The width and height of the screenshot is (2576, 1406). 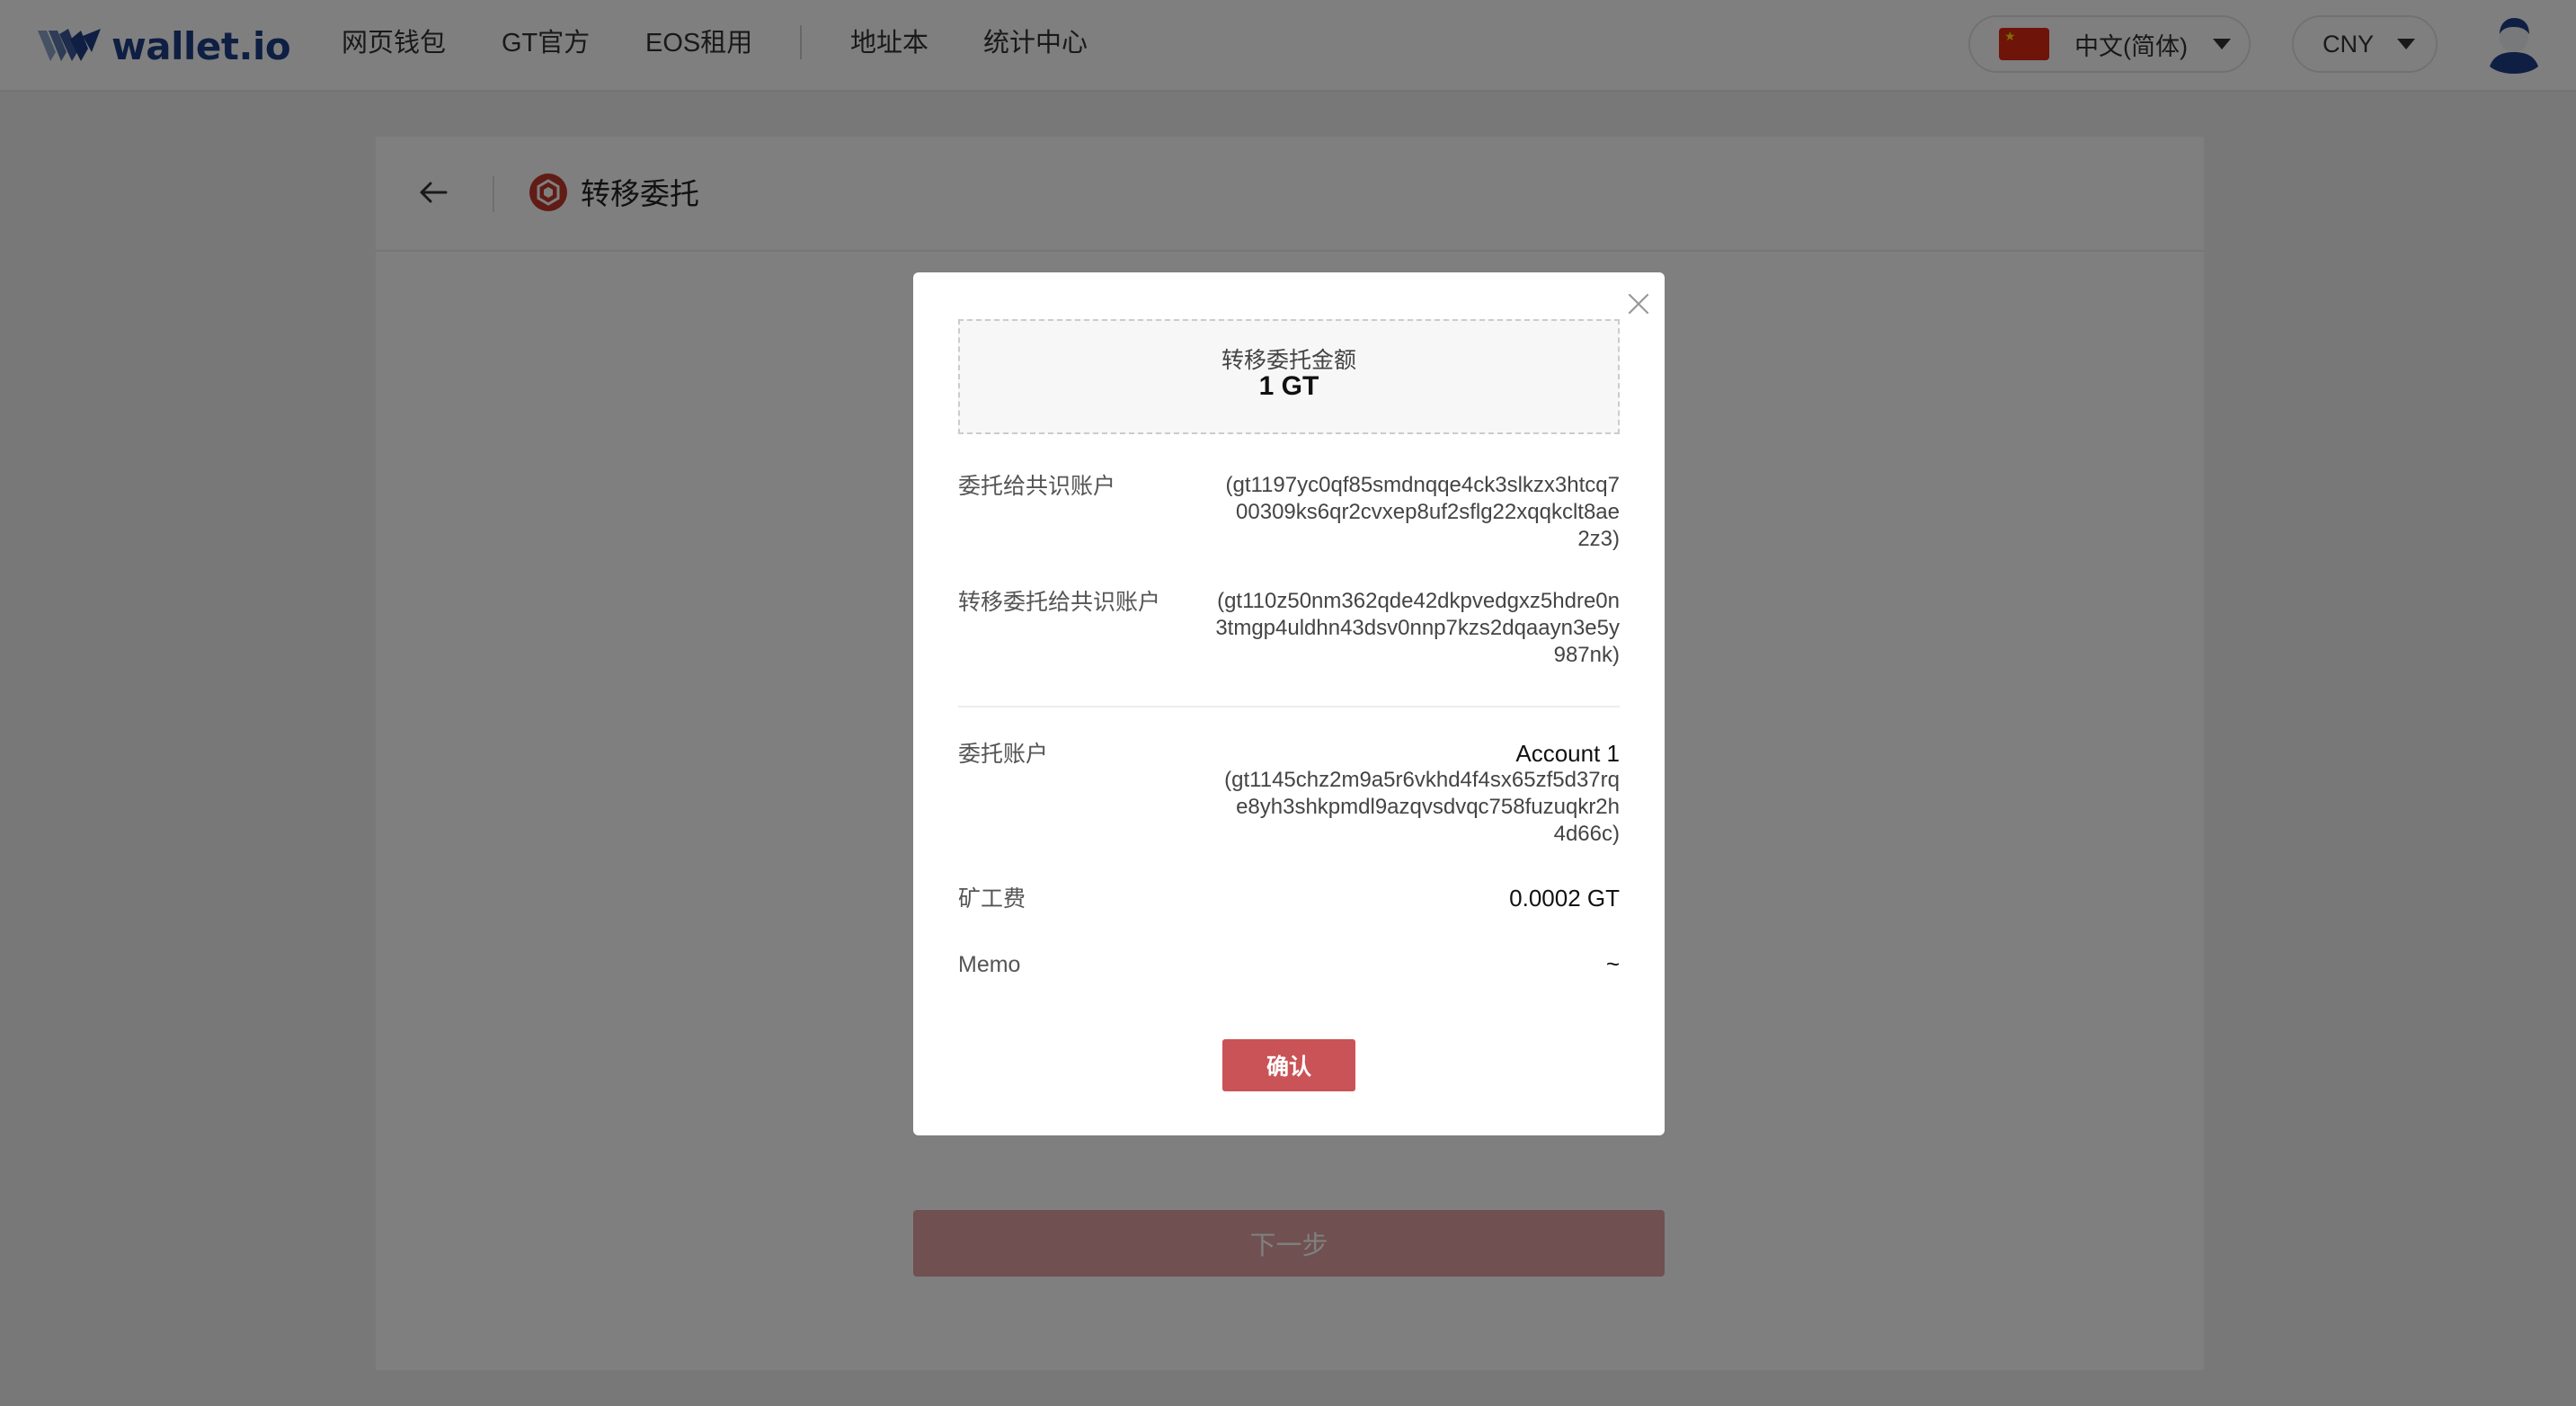 What do you see at coordinates (1003, 754) in the screenshot?
I see `delegator-label: 委托账户` at bounding box center [1003, 754].